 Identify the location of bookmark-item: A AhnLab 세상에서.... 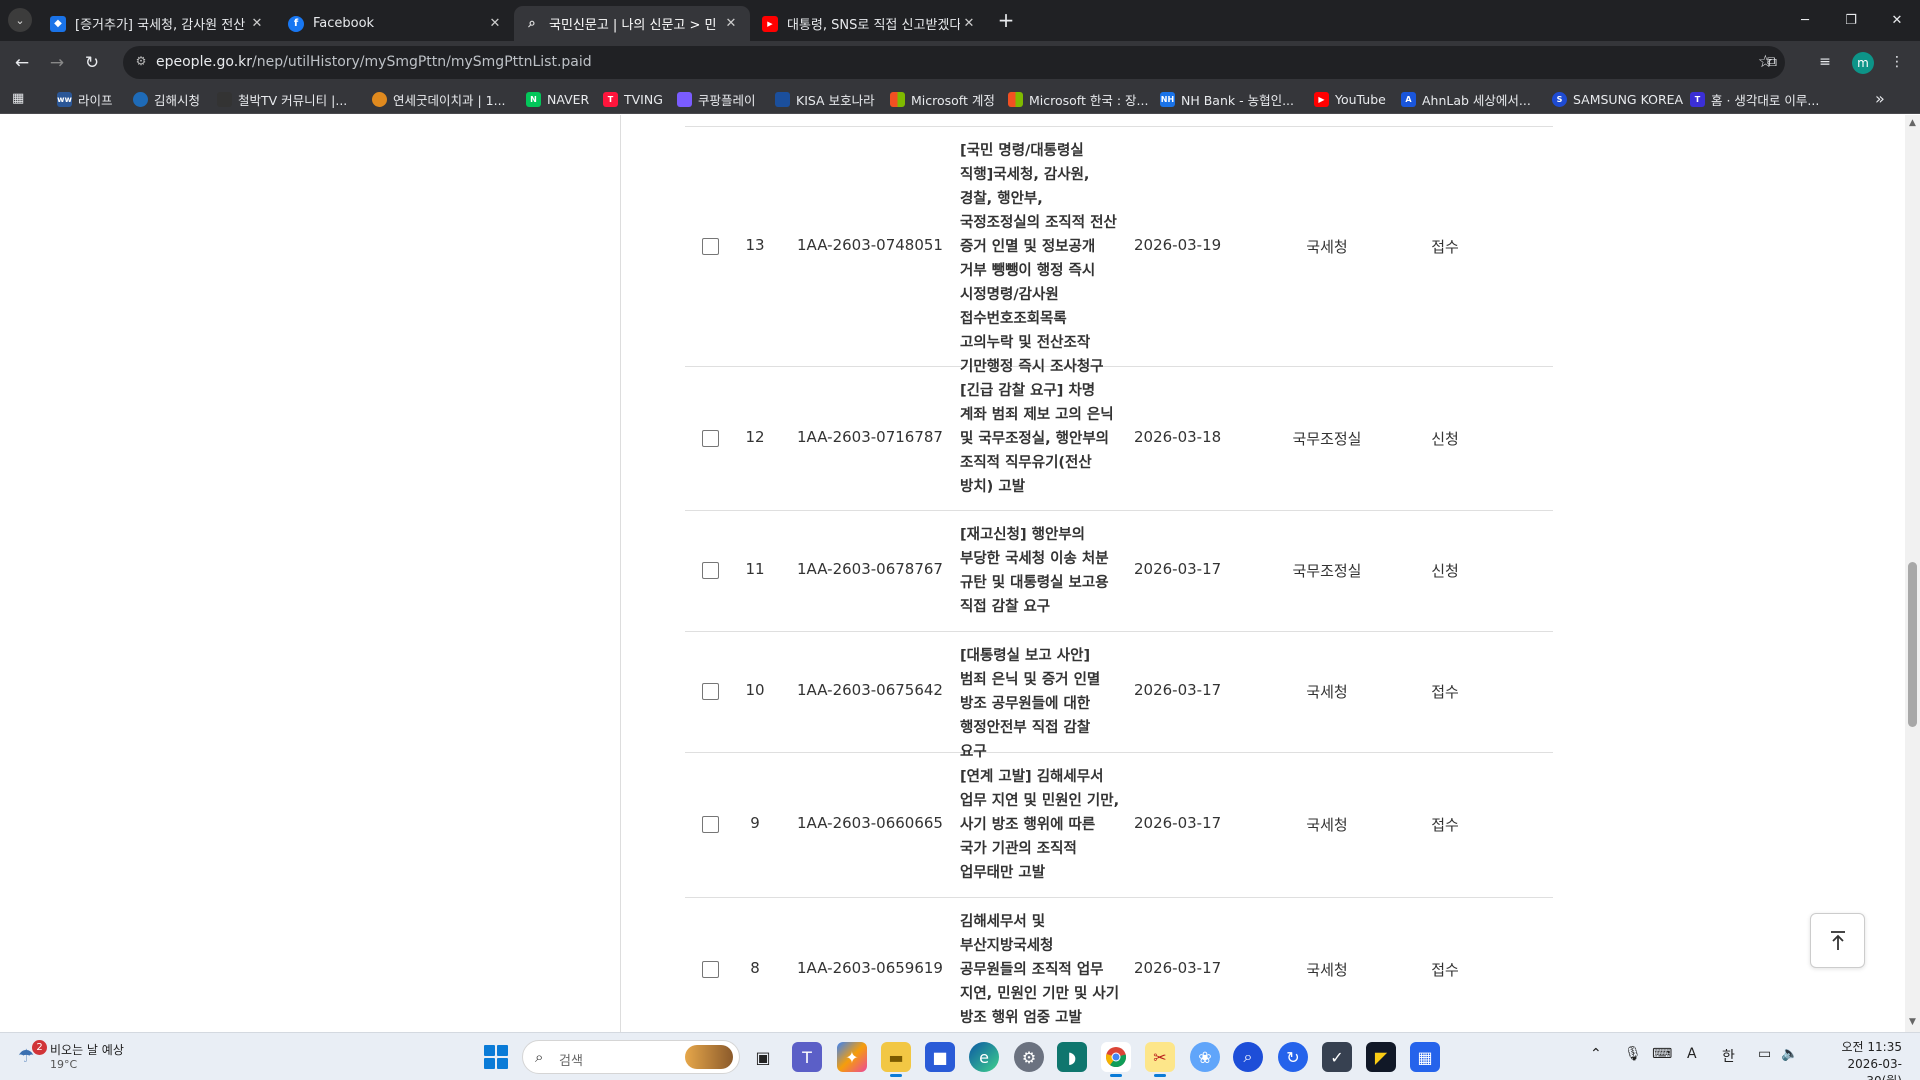
(1466, 99).